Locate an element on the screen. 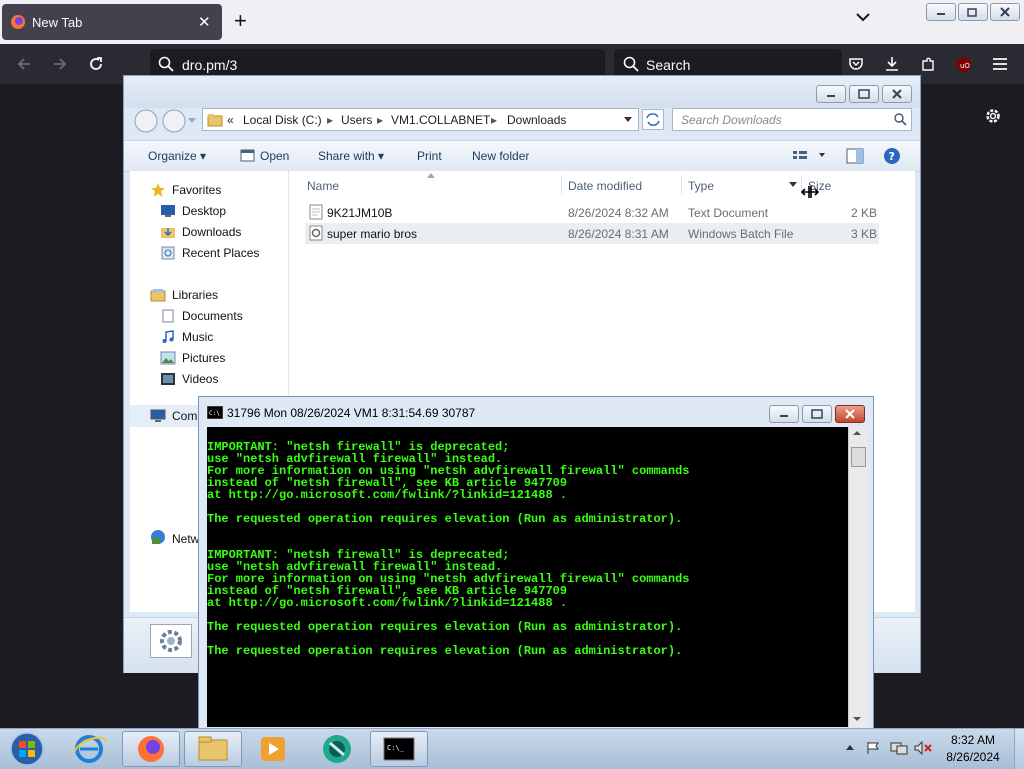 Image resolution: width=1024 pixels, height=769 pixels. file-date: 8/26/2024 8:32 AM is located at coordinates (618, 213).